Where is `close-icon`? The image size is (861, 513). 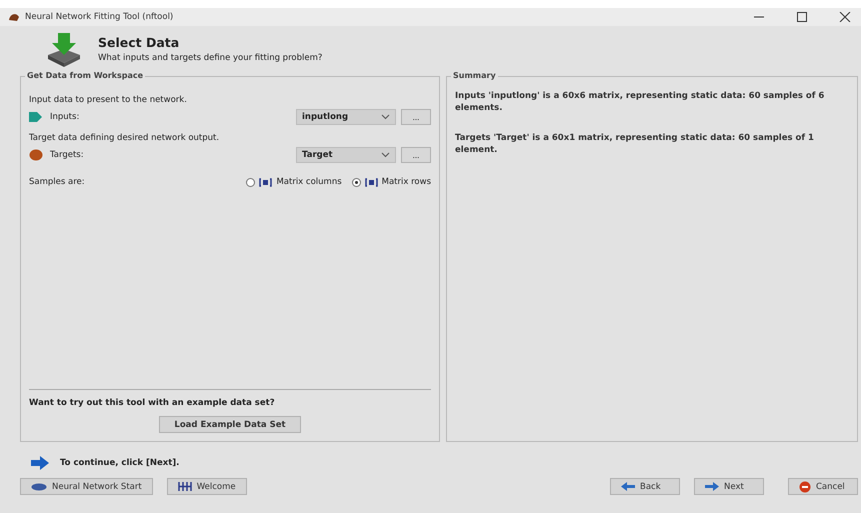
close-icon is located at coordinates (845, 17).